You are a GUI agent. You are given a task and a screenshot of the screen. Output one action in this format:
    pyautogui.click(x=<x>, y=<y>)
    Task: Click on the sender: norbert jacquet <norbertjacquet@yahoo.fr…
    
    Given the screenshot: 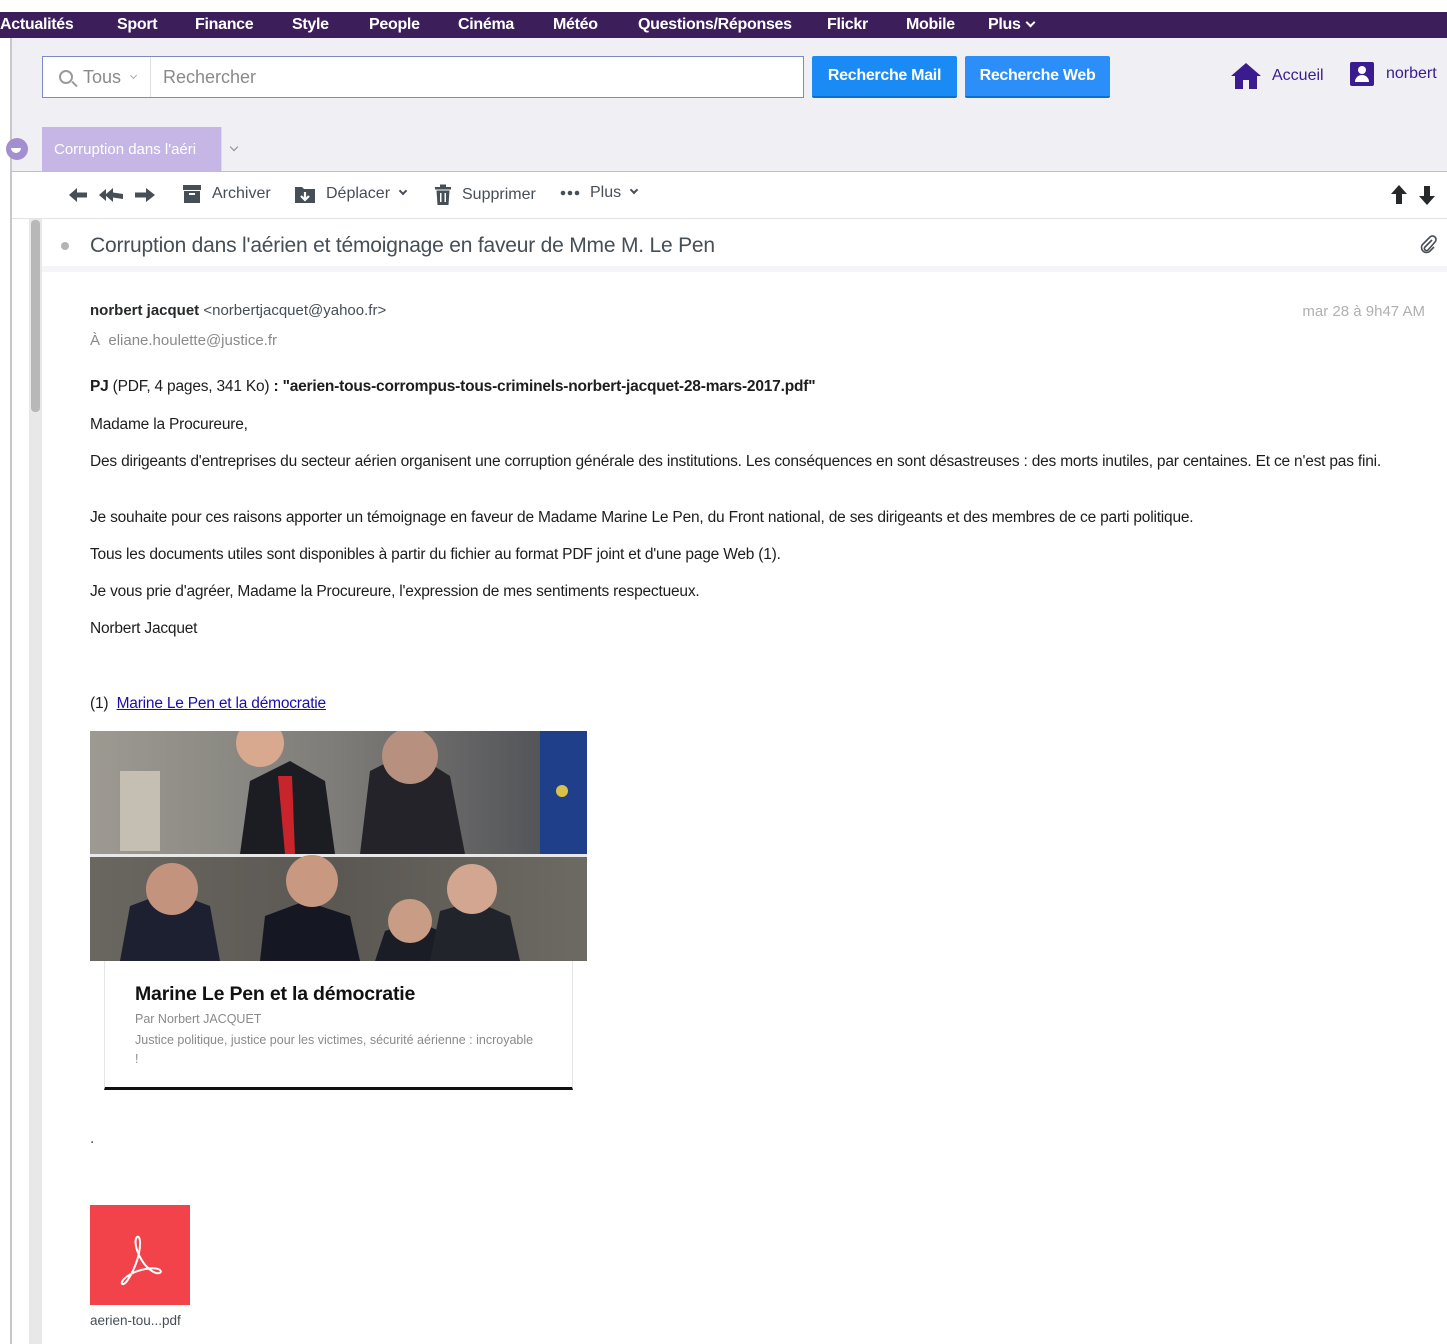 What is the action you would take?
    pyautogui.click(x=238, y=310)
    